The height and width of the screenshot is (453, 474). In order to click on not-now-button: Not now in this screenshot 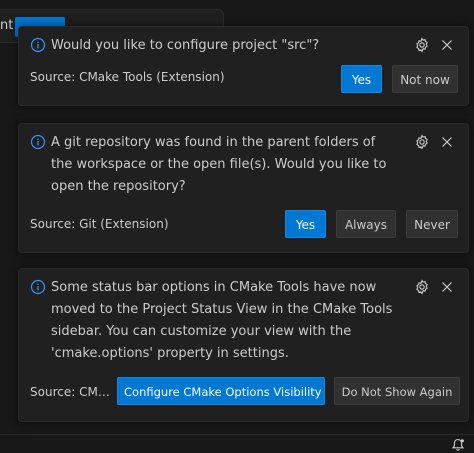, I will do `click(425, 79)`.